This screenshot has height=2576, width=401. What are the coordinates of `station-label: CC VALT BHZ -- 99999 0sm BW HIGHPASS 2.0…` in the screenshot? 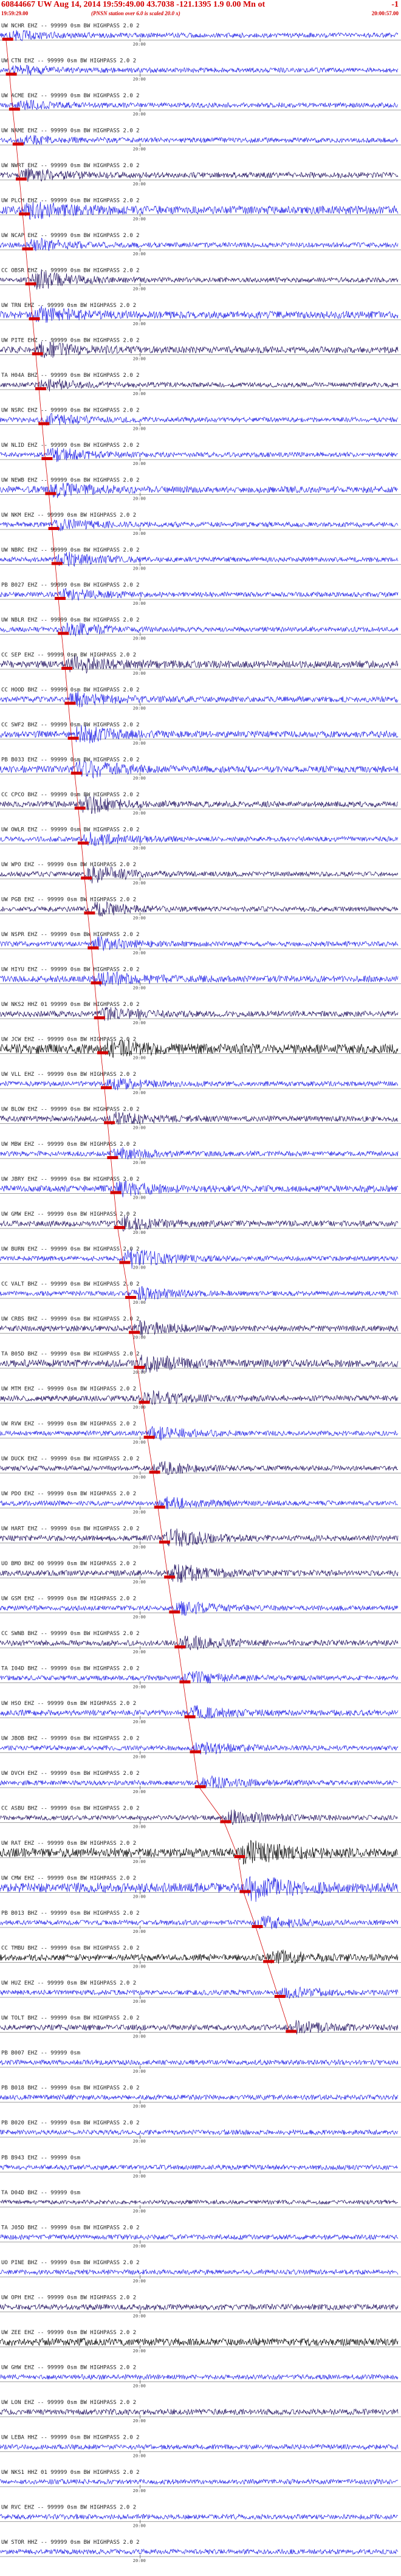 It's located at (70, 1284).